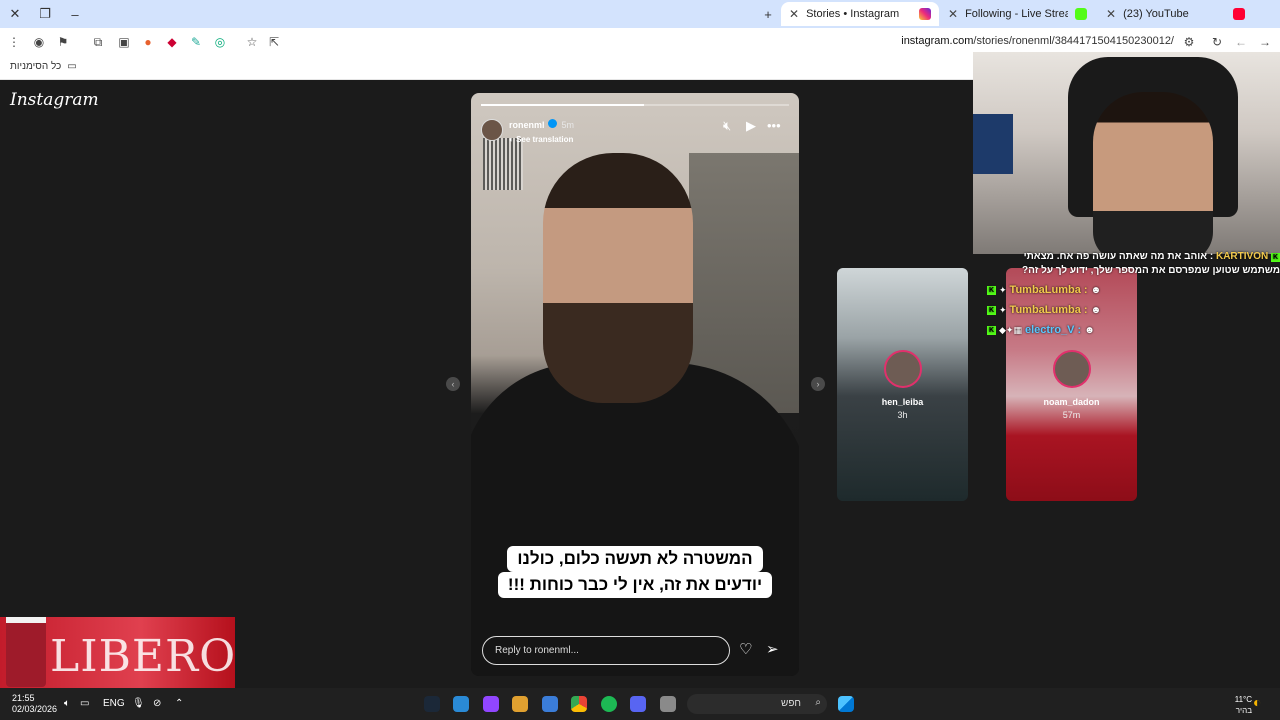 This screenshot has width=1280, height=720. Describe the element at coordinates (993, 144) in the screenshot. I see `webcam-background-poster` at that location.